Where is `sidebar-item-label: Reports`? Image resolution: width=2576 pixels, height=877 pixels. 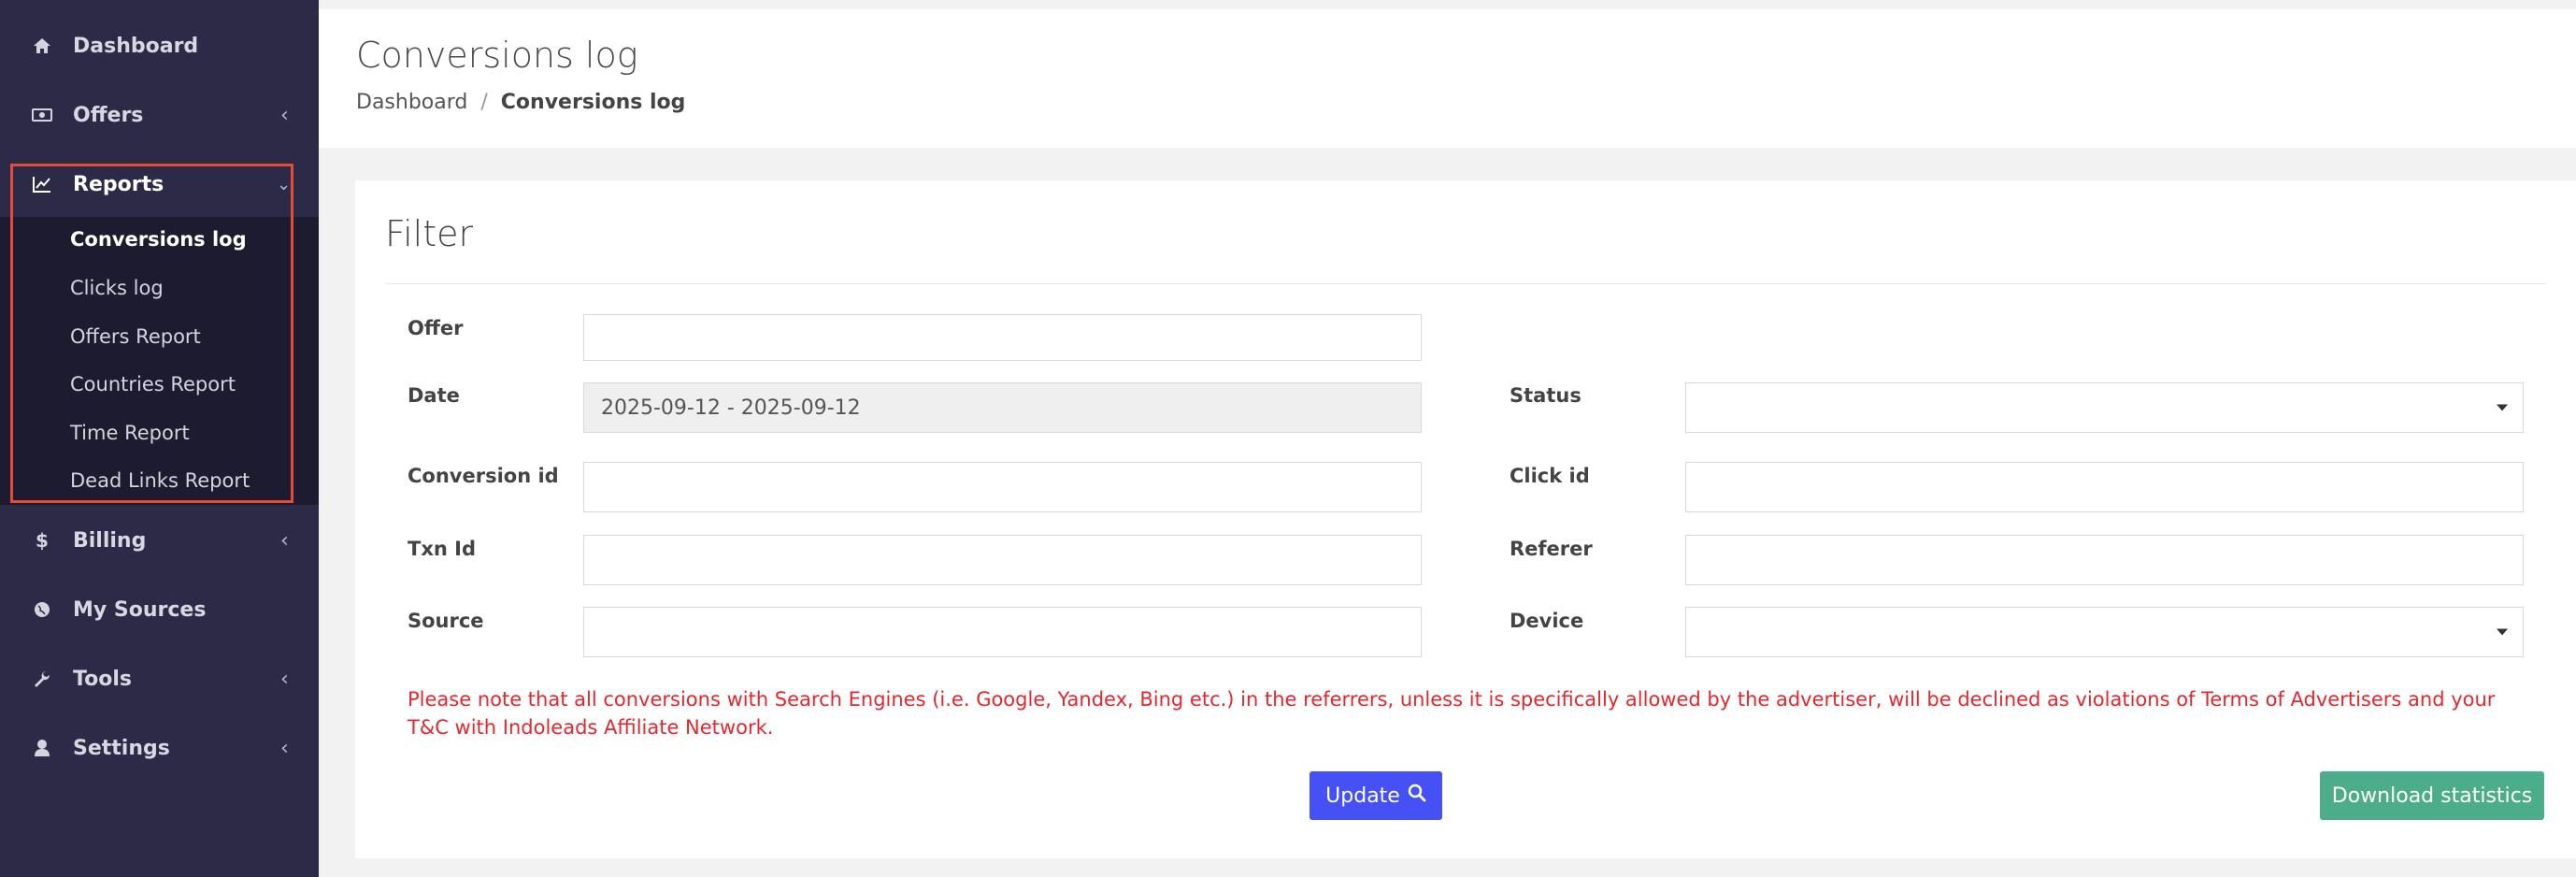 sidebar-item-label: Reports is located at coordinates (119, 184).